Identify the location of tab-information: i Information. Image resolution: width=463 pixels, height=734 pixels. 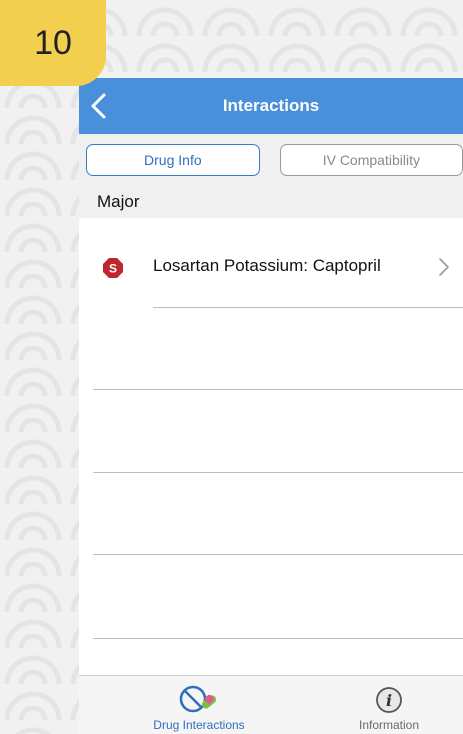
(389, 705).